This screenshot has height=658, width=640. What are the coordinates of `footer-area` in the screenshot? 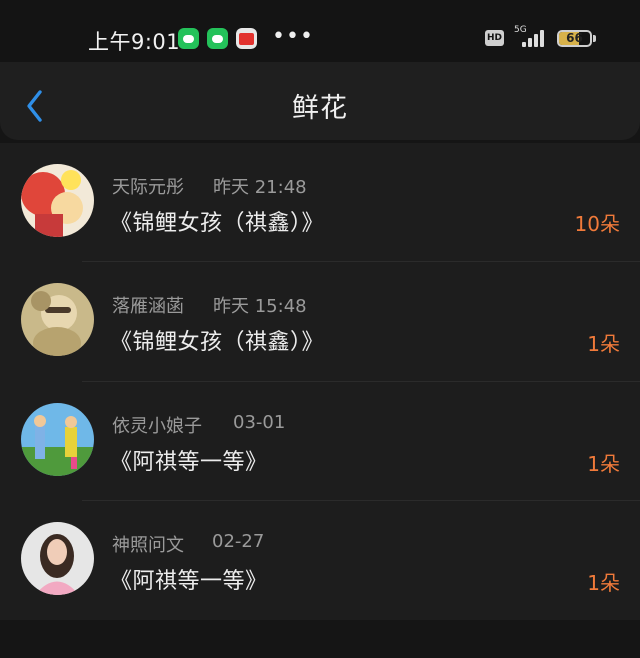 It's located at (320, 639).